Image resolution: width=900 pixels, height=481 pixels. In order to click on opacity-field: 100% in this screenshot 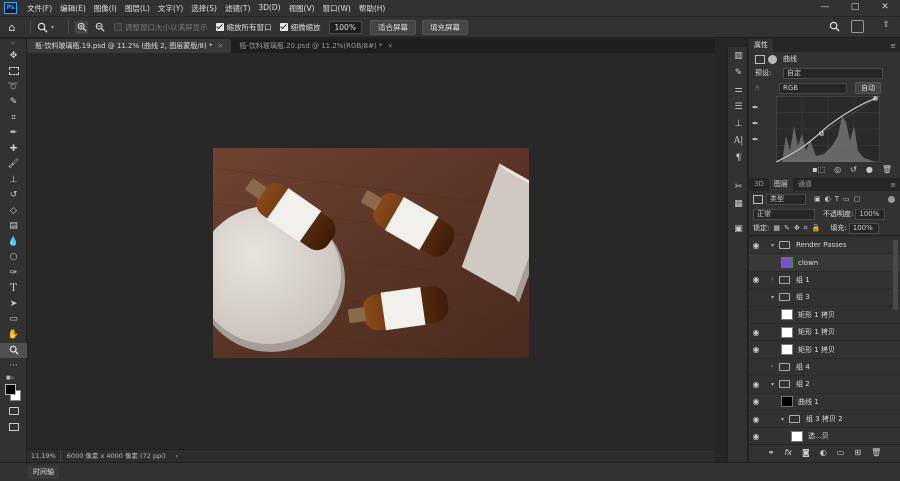, I will do `click(870, 214)`.